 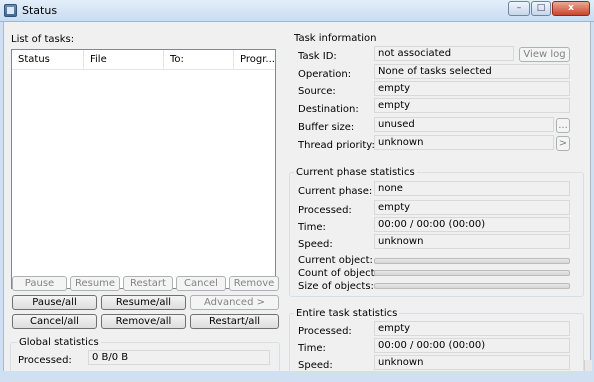 I want to click on task-information-title: Task information, so click(x=335, y=38).